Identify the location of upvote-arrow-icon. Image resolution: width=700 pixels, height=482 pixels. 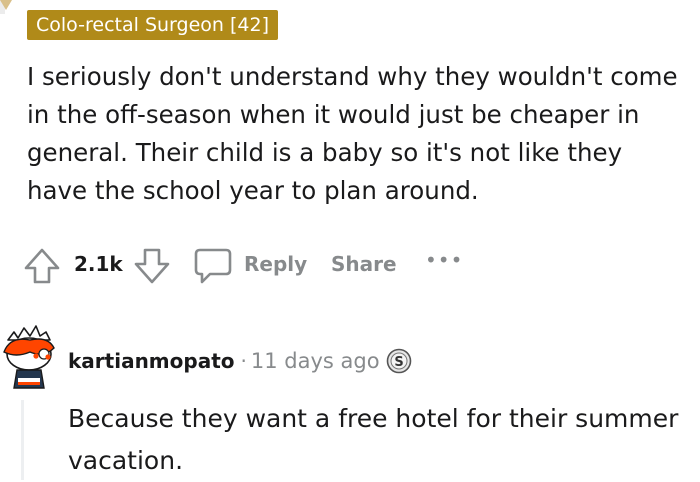
(42, 266).